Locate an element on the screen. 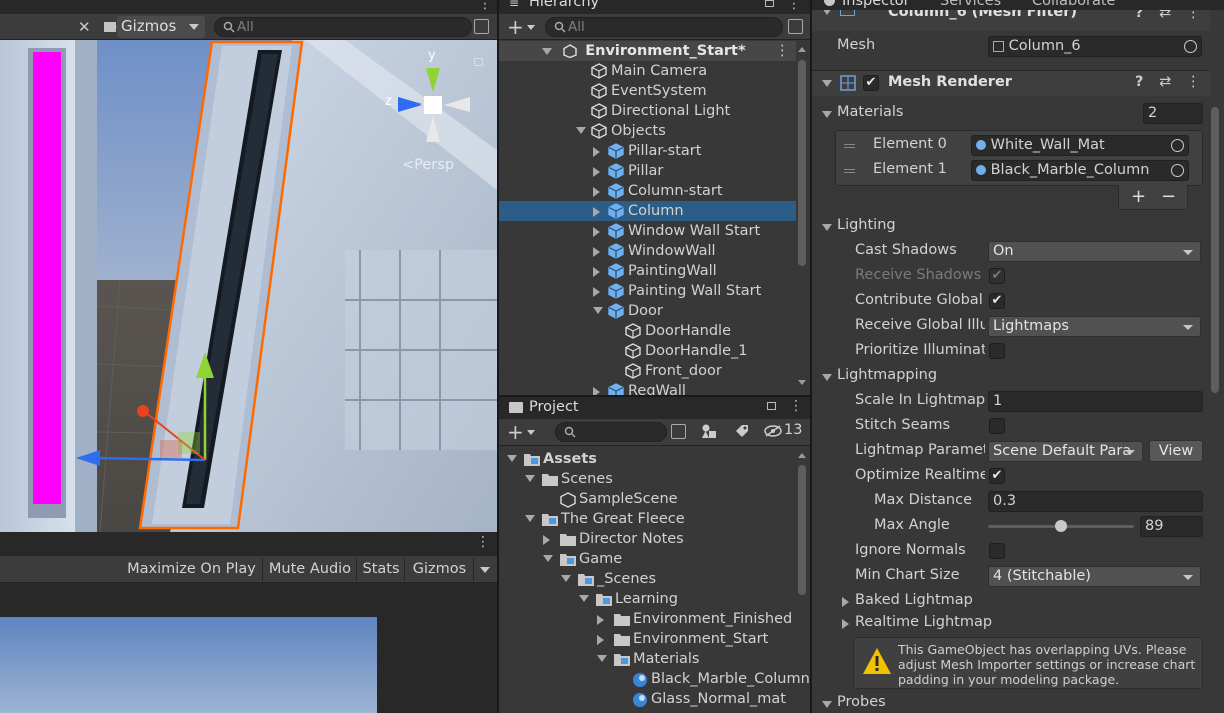 The height and width of the screenshot is (713, 1224). project-item: Director Notes is located at coordinates (647, 539).